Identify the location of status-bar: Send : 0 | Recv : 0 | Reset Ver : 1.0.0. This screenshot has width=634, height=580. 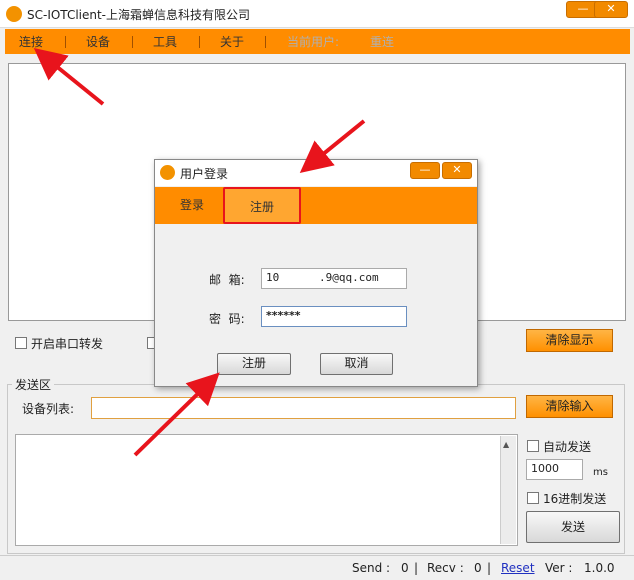
(317, 567).